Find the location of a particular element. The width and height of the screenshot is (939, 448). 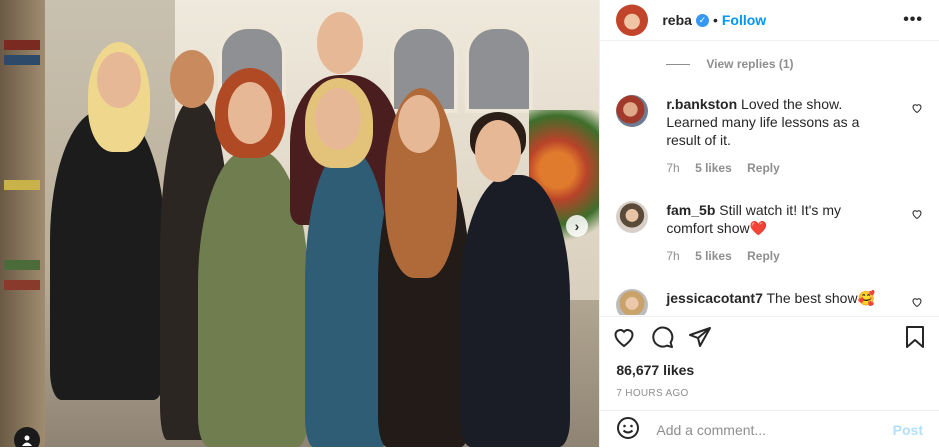

likes-count: 86,677 likes is located at coordinates (655, 370).